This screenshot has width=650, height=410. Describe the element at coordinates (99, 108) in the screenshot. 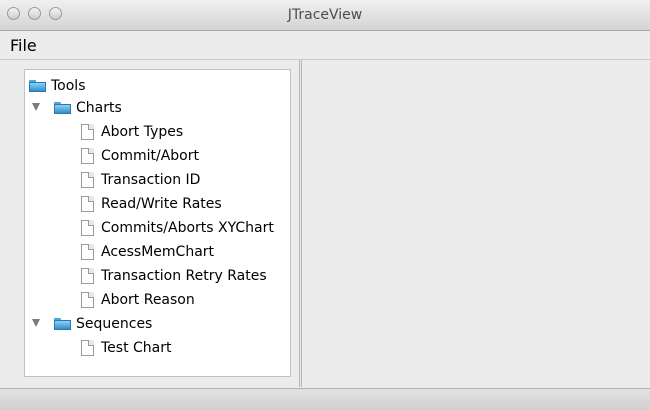

I see `tree-node-label: Charts` at that location.